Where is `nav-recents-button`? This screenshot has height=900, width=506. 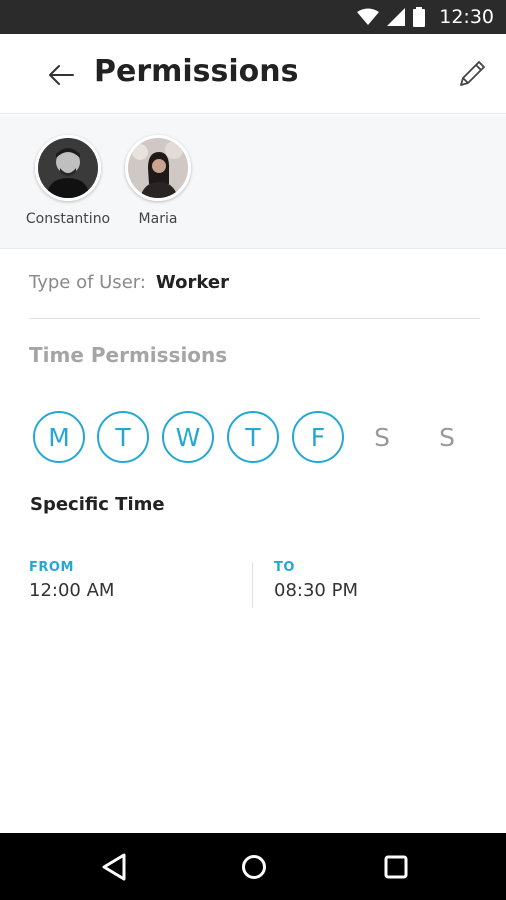
nav-recents-button is located at coordinates (396, 867).